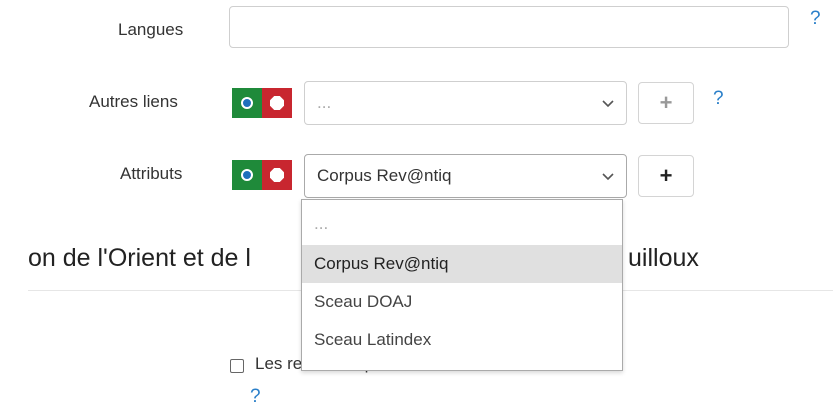  Describe the element at coordinates (237, 366) in the screenshot. I see `disponibles-checkbox` at that location.